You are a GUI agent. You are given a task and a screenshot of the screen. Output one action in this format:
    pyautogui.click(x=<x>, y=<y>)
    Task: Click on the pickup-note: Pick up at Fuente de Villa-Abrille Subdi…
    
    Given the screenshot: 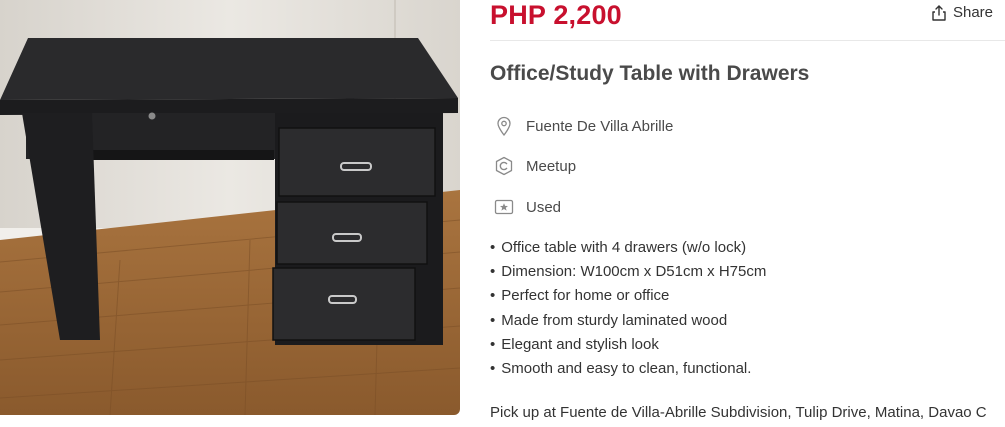 What is the action you would take?
    pyautogui.click(x=738, y=412)
    